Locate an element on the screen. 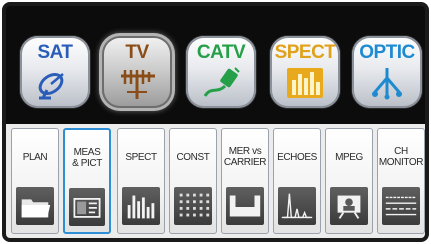 The width and height of the screenshot is (431, 244). tv-antenna-icon is located at coordinates (138, 84).